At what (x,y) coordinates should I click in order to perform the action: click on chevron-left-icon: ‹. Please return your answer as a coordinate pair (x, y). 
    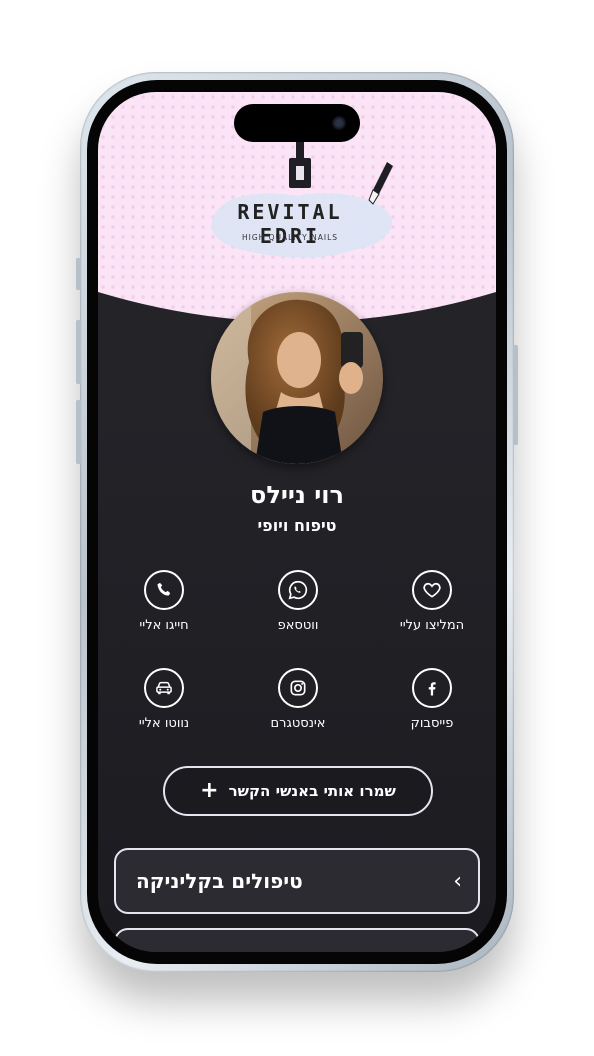
    Looking at the image, I should click on (457, 881).